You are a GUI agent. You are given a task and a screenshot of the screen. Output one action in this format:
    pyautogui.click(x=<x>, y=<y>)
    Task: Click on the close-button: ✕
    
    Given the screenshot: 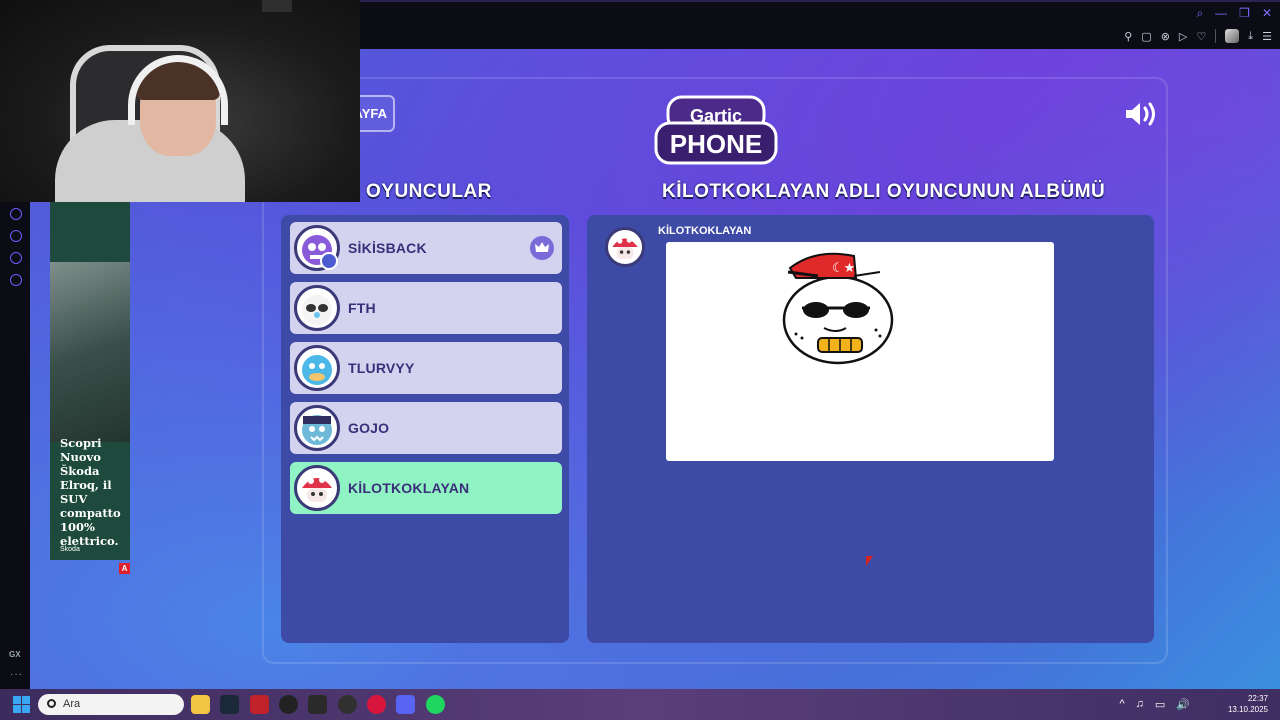 What is the action you would take?
    pyautogui.click(x=1267, y=13)
    